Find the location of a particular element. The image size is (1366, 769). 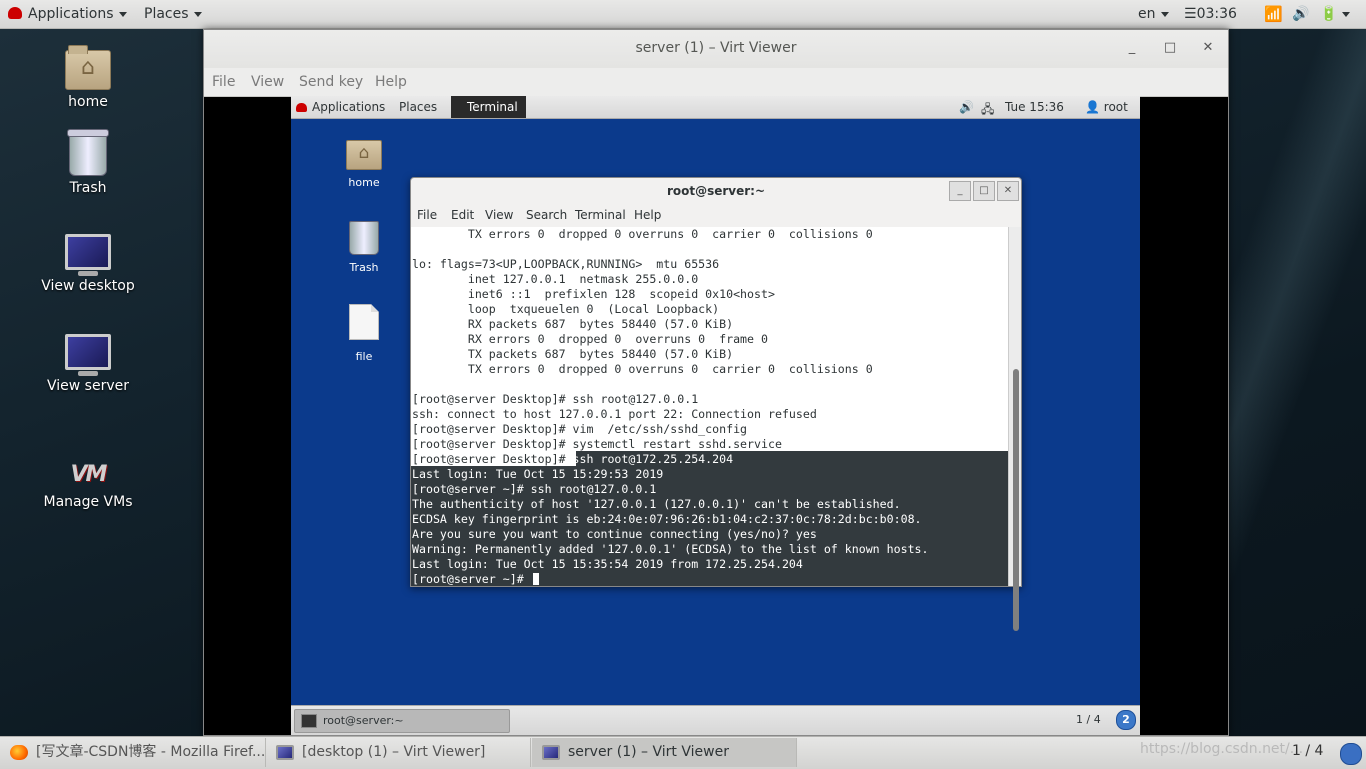

terminal-line: loop txqueuelen 0 (Local Loopback) is located at coordinates (566, 309).